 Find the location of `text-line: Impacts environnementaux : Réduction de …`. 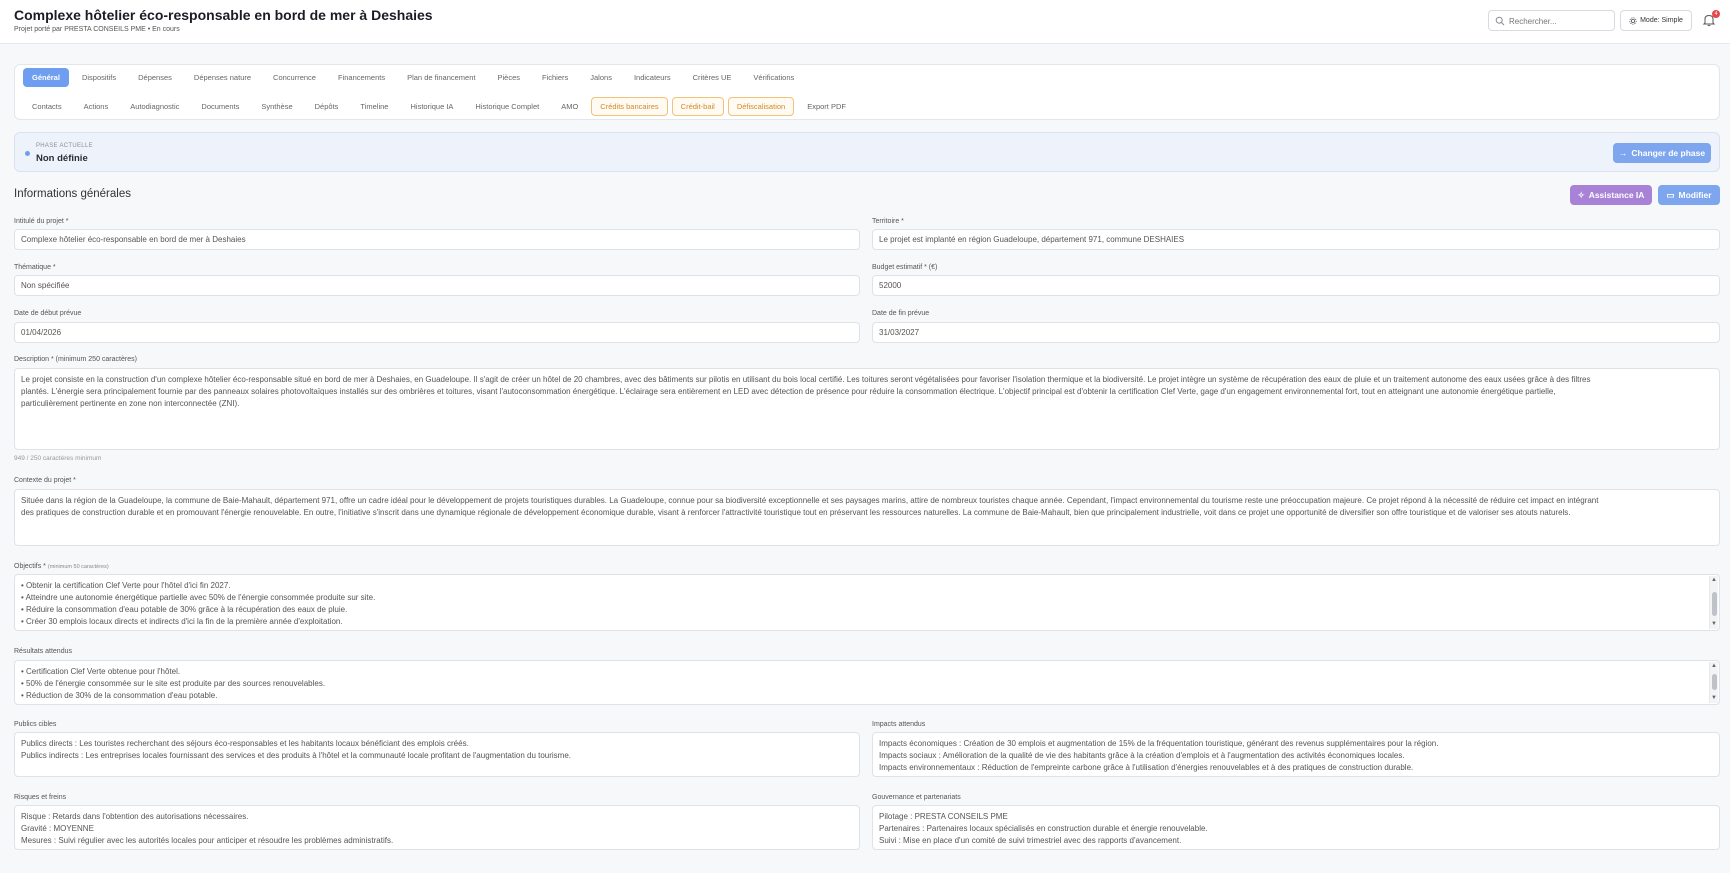

text-line: Impacts environnementaux : Réduction de … is located at coordinates (1146, 767).